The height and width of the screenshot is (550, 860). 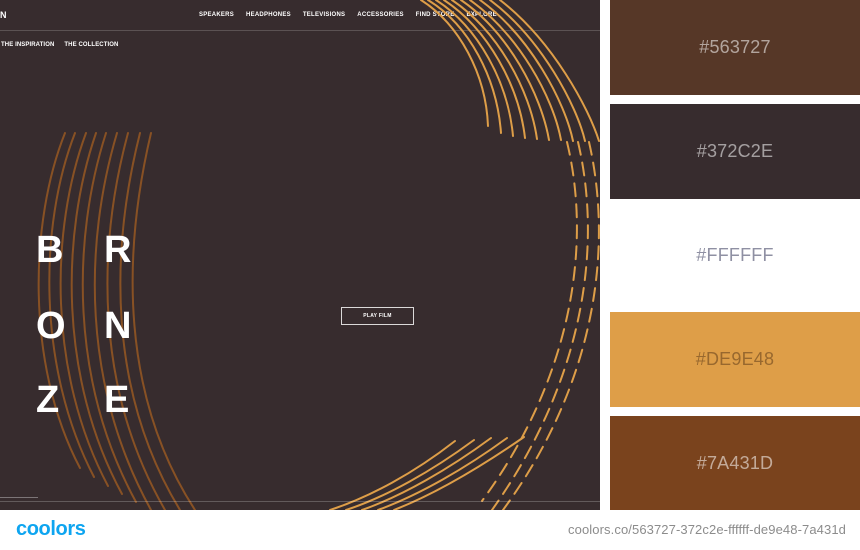 I want to click on swatch-hex-label: #563727, so click(x=735, y=47).